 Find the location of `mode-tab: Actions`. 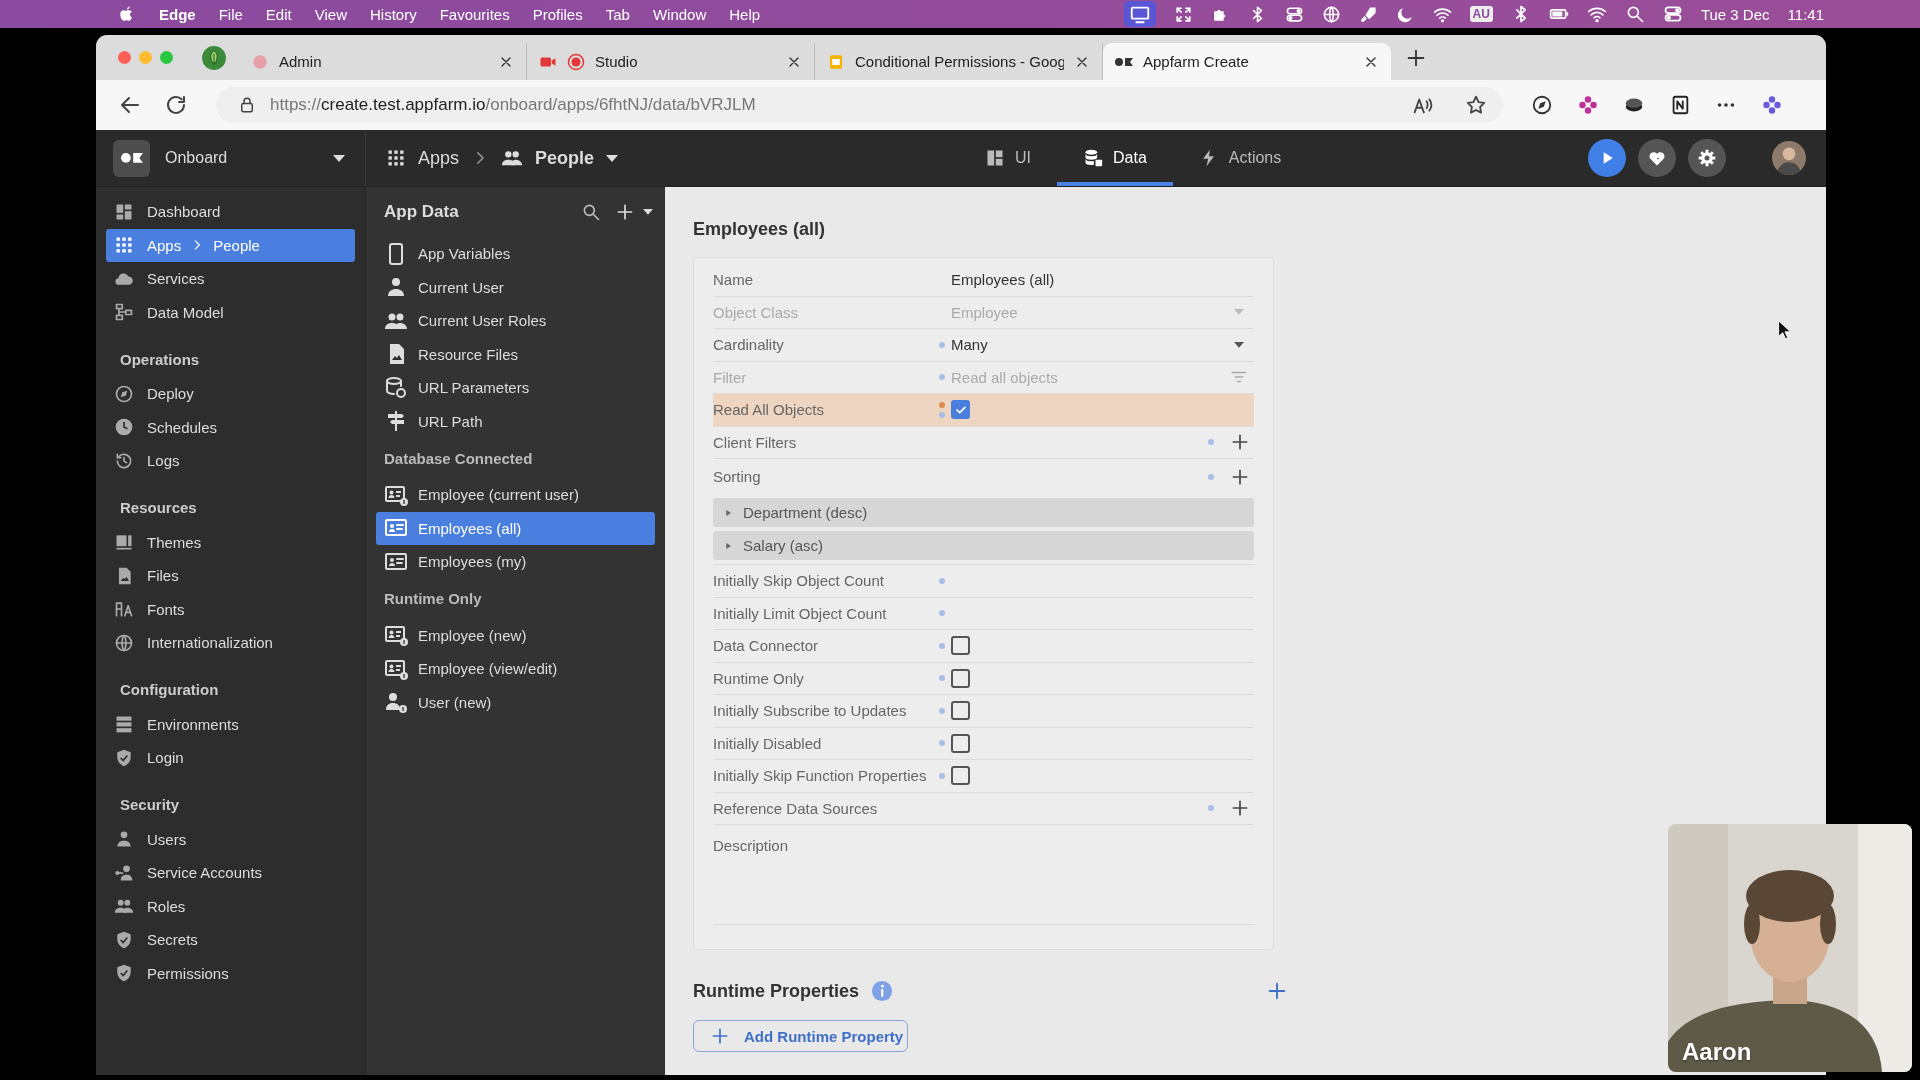

mode-tab: Actions is located at coordinates (1240, 158).